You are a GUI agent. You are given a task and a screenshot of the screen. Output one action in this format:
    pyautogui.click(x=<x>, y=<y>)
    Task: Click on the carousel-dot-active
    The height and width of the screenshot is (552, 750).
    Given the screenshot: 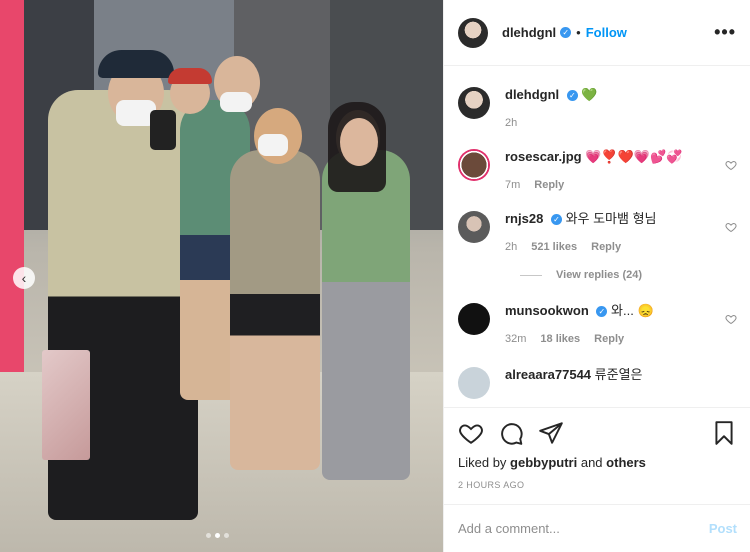 What is the action you would take?
    pyautogui.click(x=217, y=535)
    